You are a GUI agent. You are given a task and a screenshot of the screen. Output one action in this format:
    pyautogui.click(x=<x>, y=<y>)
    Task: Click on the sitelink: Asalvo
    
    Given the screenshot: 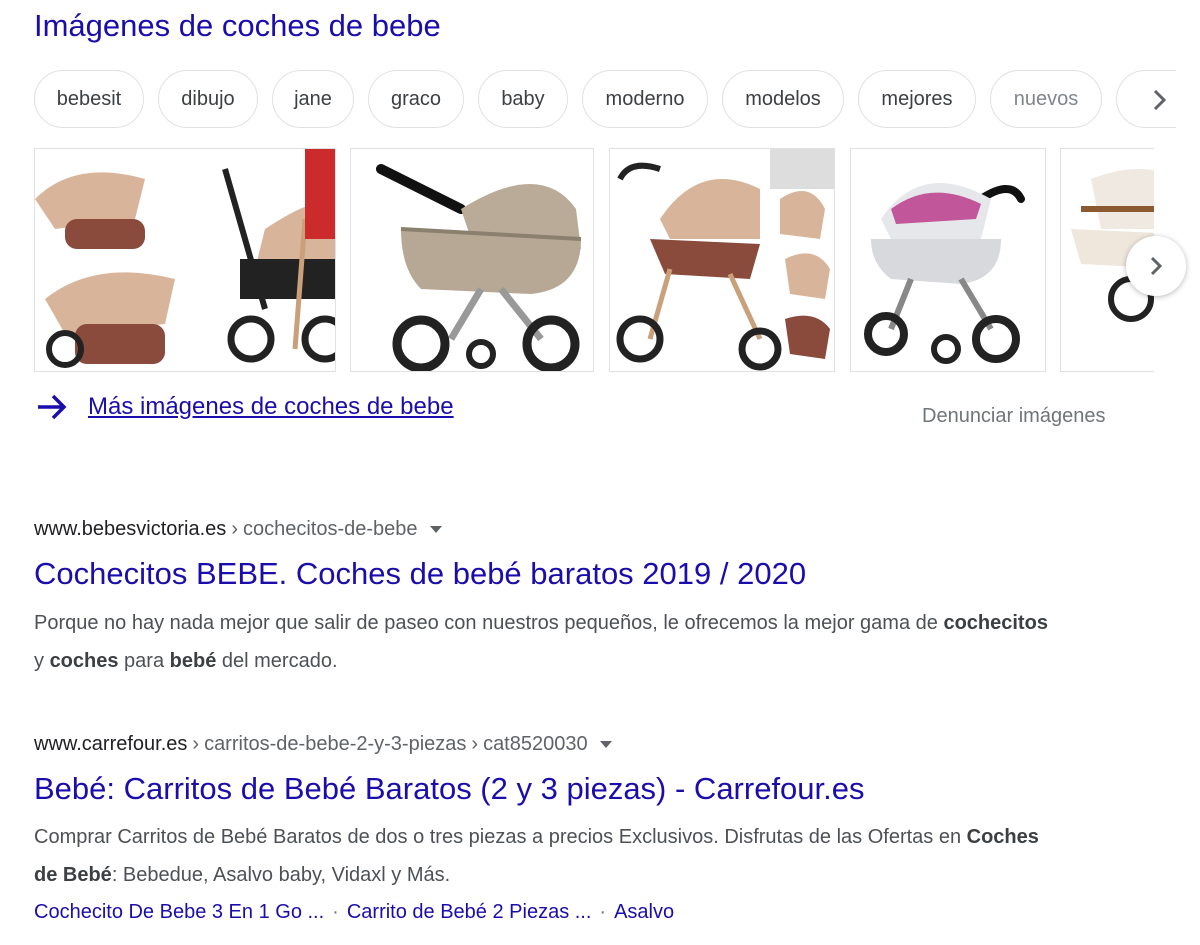 What is the action you would take?
    pyautogui.click(x=644, y=912)
    